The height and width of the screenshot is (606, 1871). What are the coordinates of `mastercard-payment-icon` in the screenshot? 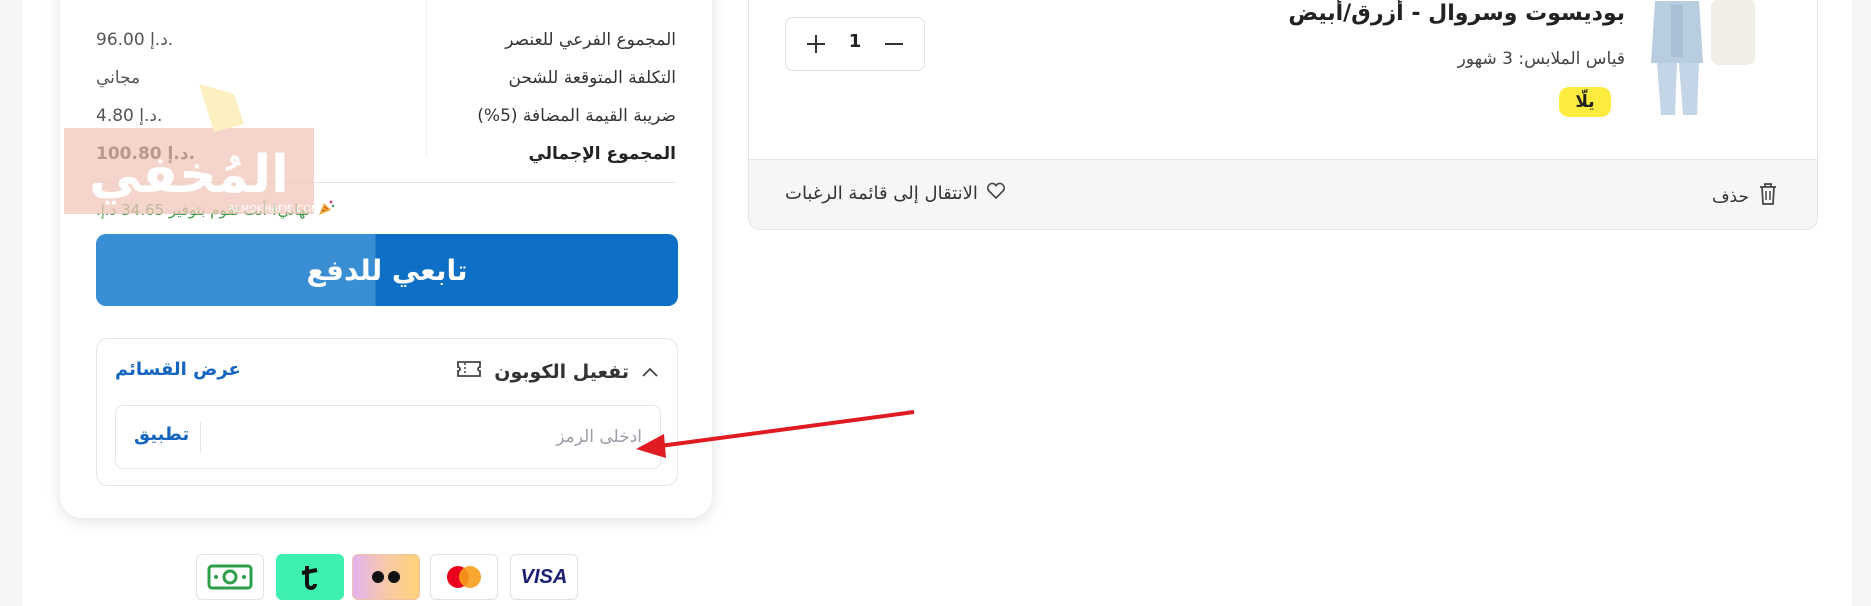 It's located at (464, 577).